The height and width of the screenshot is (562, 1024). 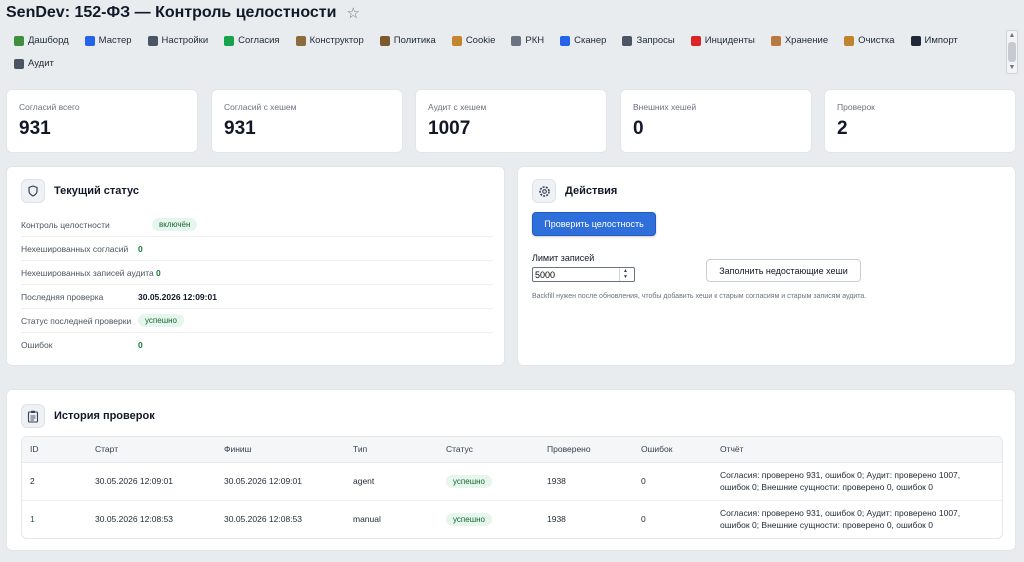 What do you see at coordinates (934, 40) in the screenshot?
I see `nav-item-14: Импорт` at bounding box center [934, 40].